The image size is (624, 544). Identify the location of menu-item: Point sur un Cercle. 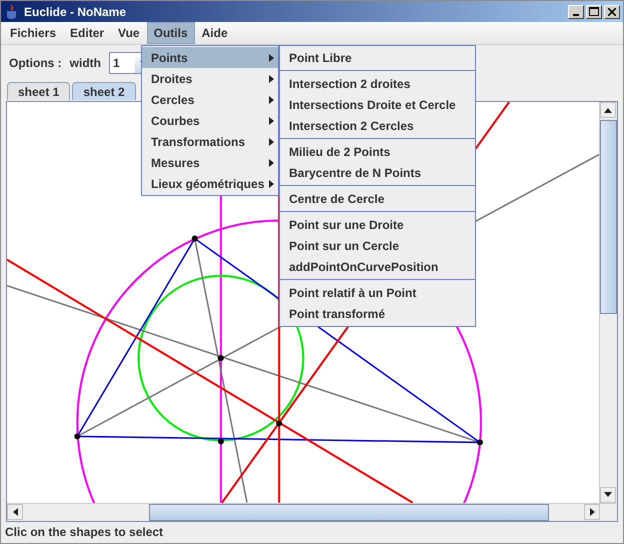
(377, 245).